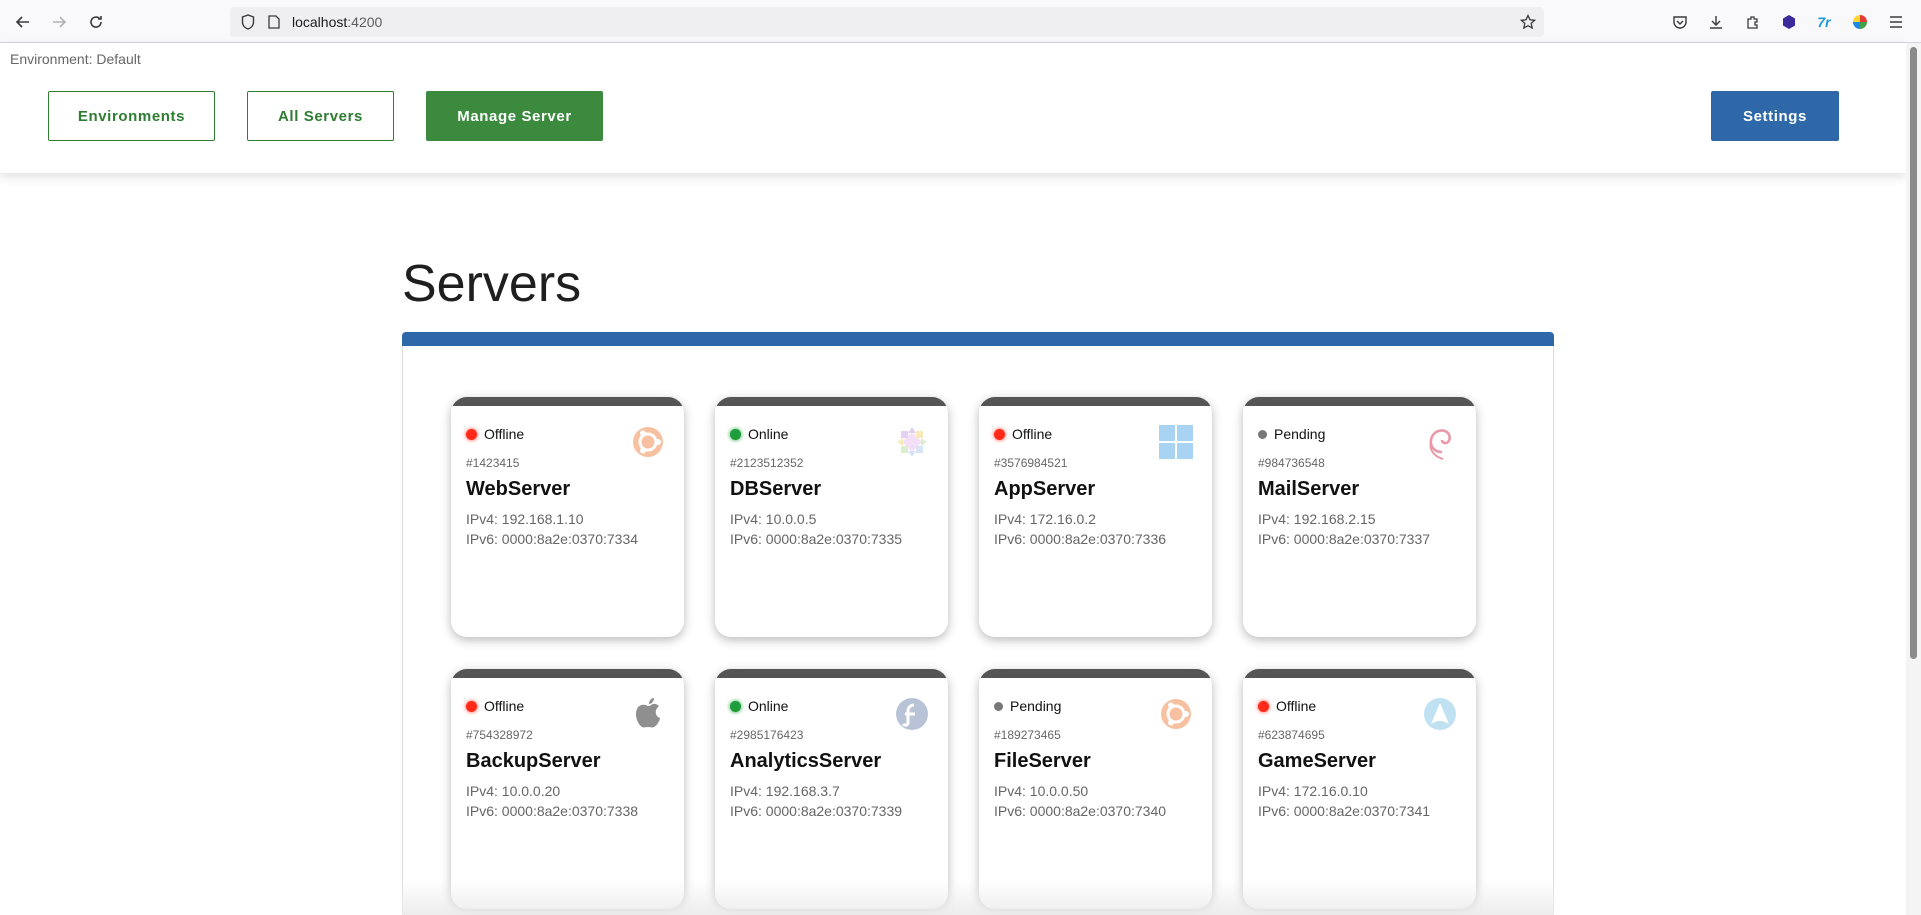 The height and width of the screenshot is (915, 1921). Describe the element at coordinates (248, 22) in the screenshot. I see `shield-icon` at that location.